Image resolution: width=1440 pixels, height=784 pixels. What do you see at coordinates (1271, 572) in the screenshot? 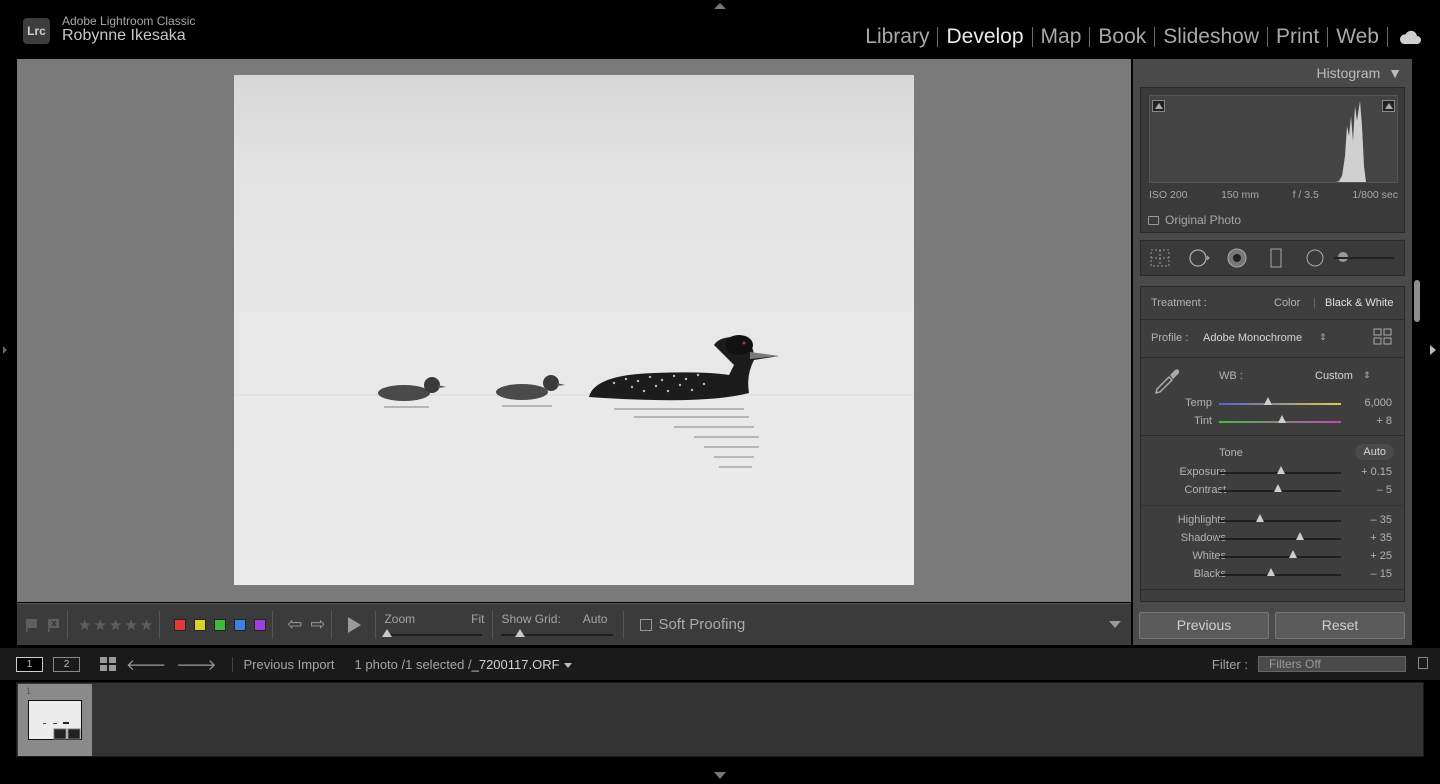
I see `blacks-slider-thumb` at bounding box center [1271, 572].